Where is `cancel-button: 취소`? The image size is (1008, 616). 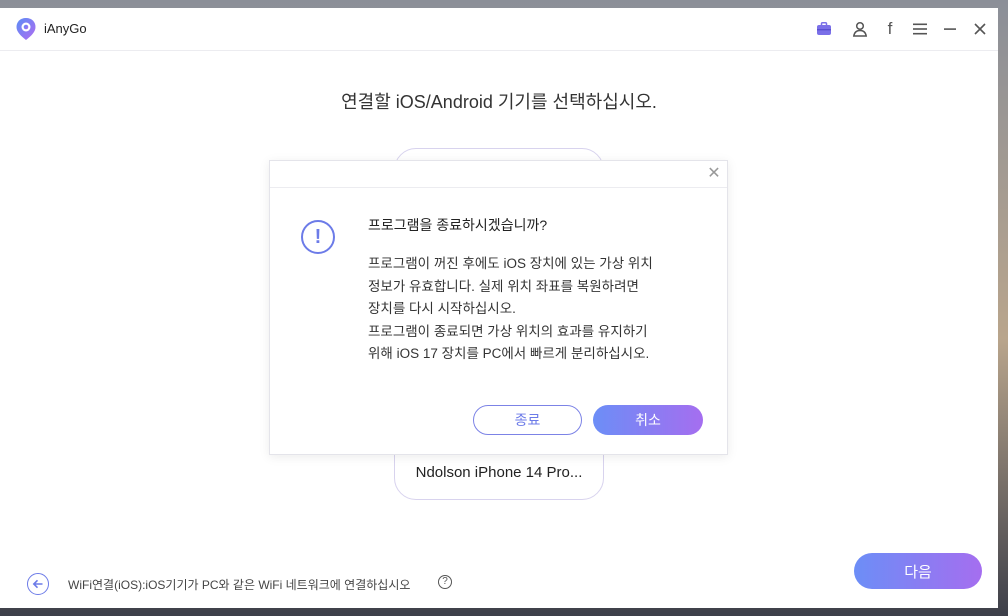 cancel-button: 취소 is located at coordinates (648, 420).